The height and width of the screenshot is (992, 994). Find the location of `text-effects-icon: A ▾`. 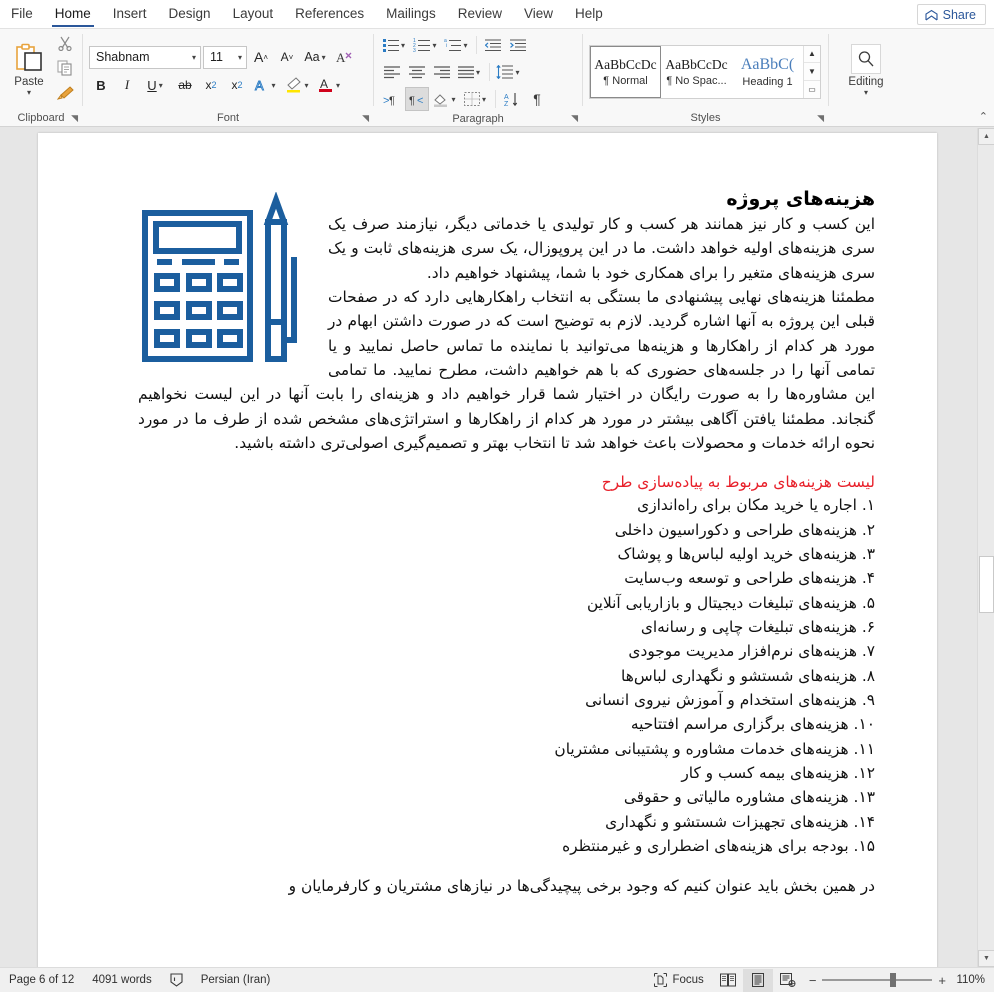

text-effects-icon: A ▾ is located at coordinates (266, 85).